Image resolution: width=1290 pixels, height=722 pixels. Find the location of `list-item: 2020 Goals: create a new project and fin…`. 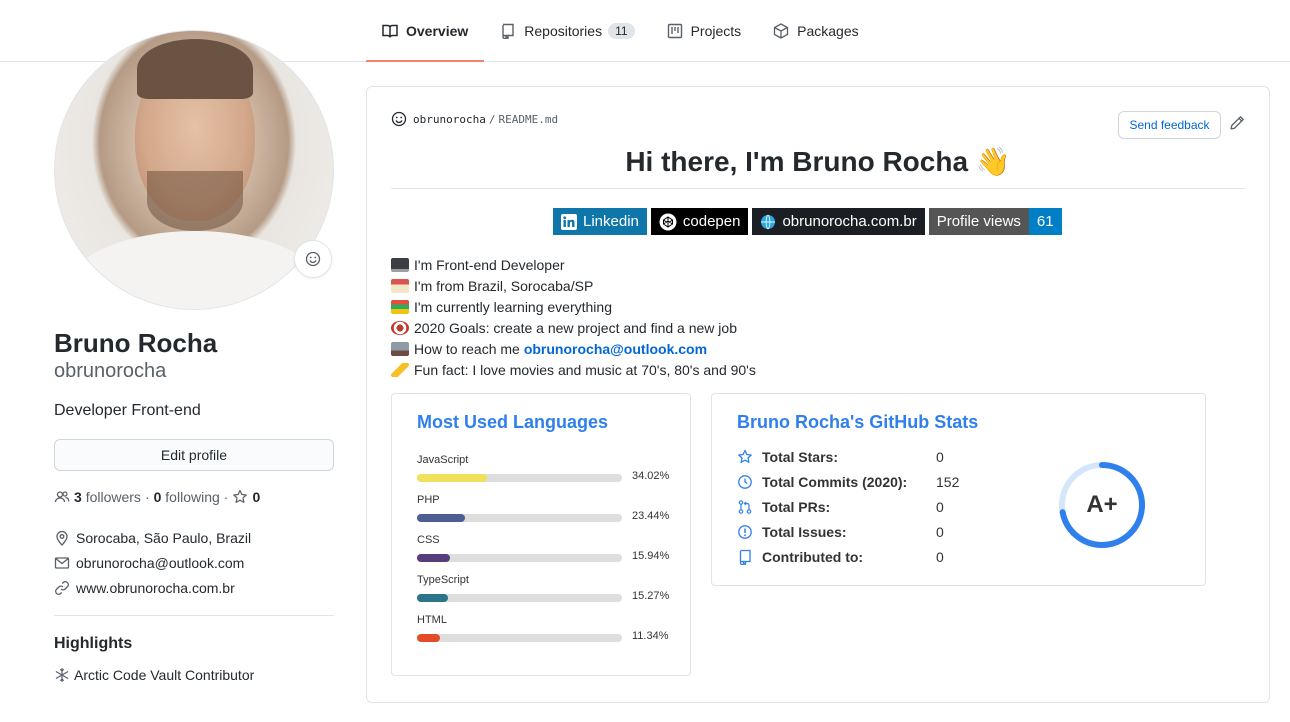

list-item: 2020 Goals: create a new project and fin… is located at coordinates (573, 327).